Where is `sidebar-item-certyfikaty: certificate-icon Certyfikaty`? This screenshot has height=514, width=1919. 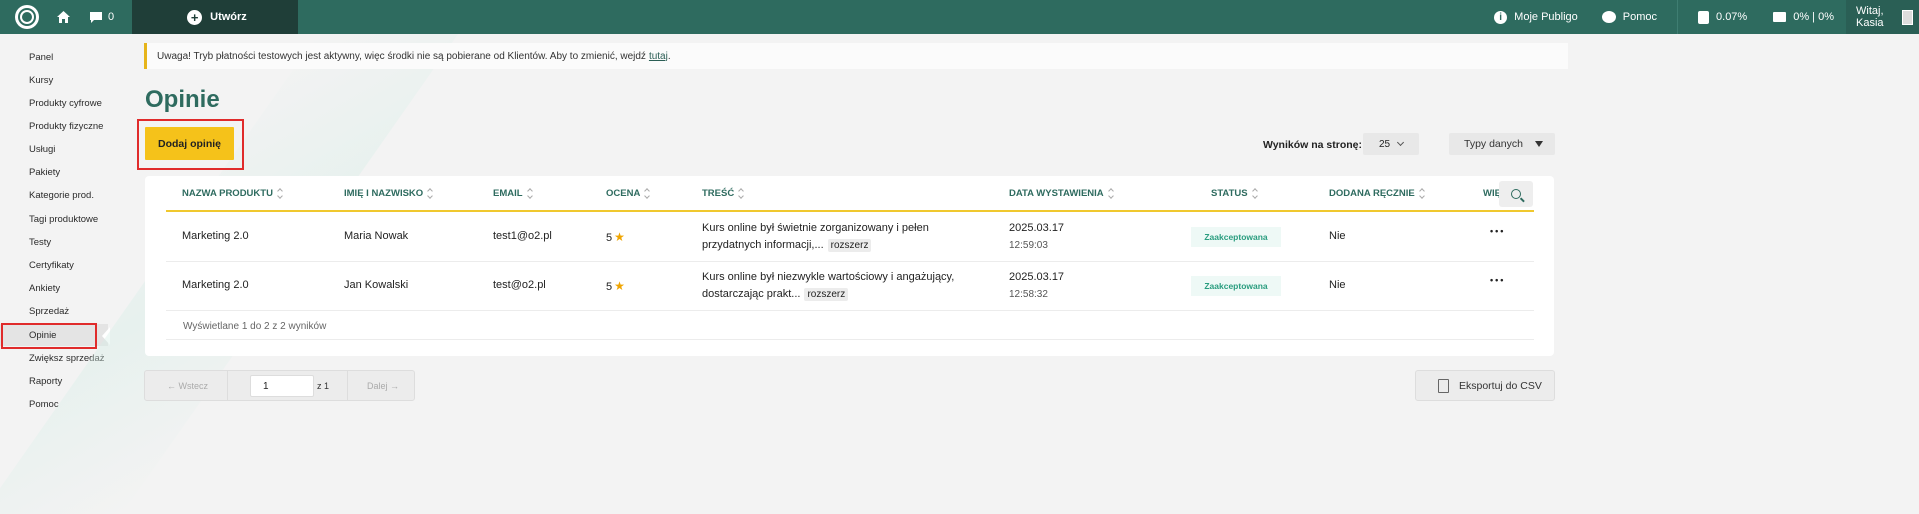 sidebar-item-certyfikaty: certificate-icon Certyfikaty is located at coordinates (54, 265).